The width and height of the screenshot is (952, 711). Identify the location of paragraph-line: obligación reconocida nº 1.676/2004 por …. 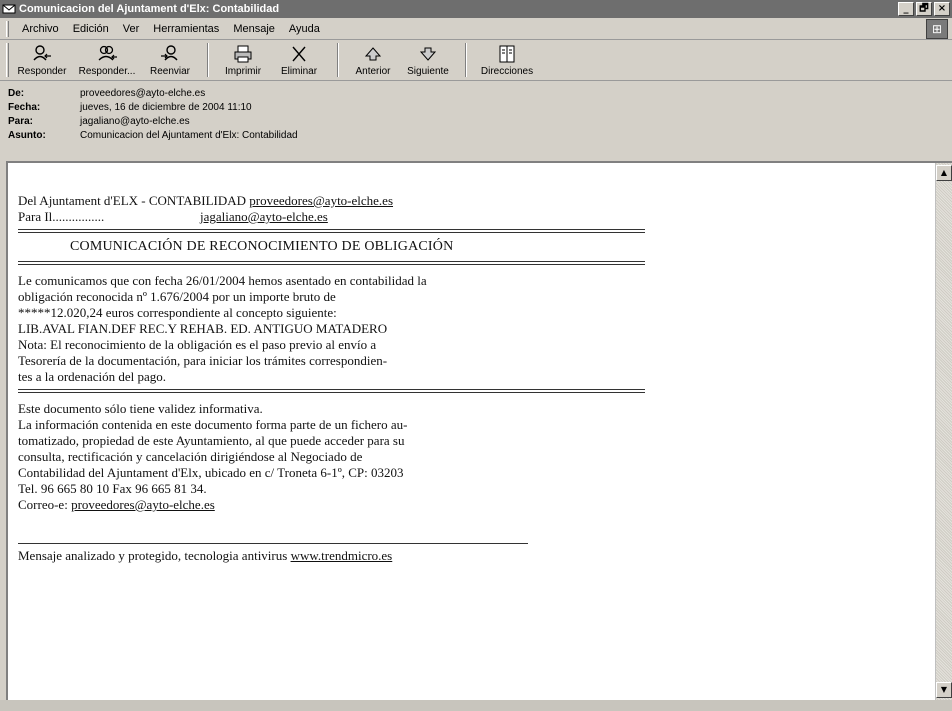
(177, 296).